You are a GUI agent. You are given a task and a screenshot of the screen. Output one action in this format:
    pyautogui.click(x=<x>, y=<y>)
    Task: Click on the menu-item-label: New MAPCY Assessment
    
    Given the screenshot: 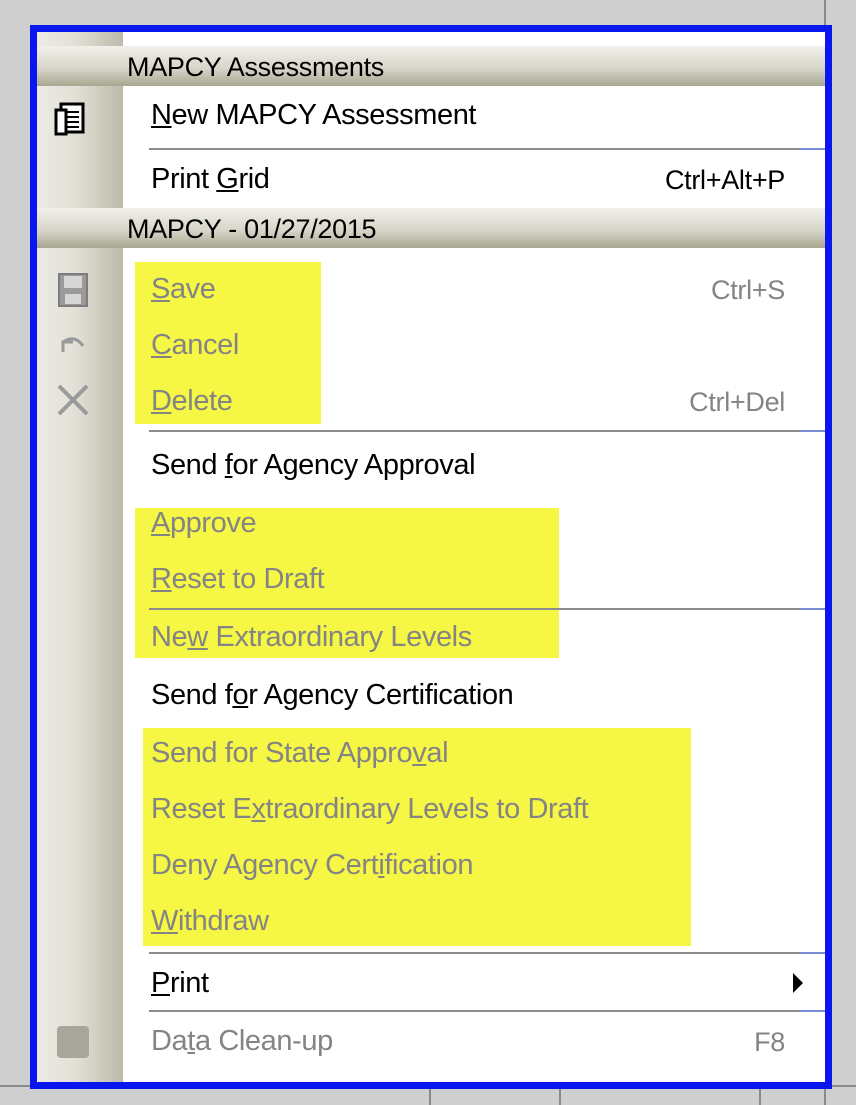 What is the action you would take?
    pyautogui.click(x=314, y=115)
    